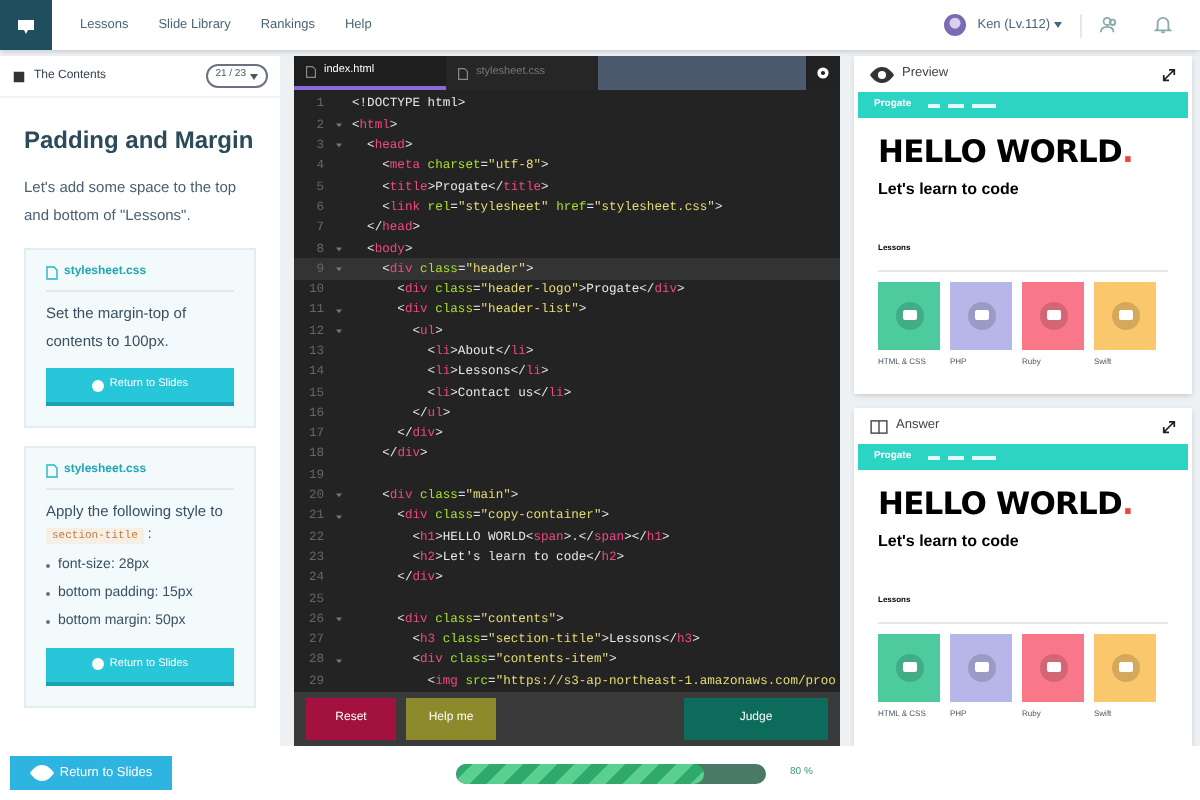 This screenshot has height=800, width=1200. I want to click on avatar-icon, so click(954, 25).